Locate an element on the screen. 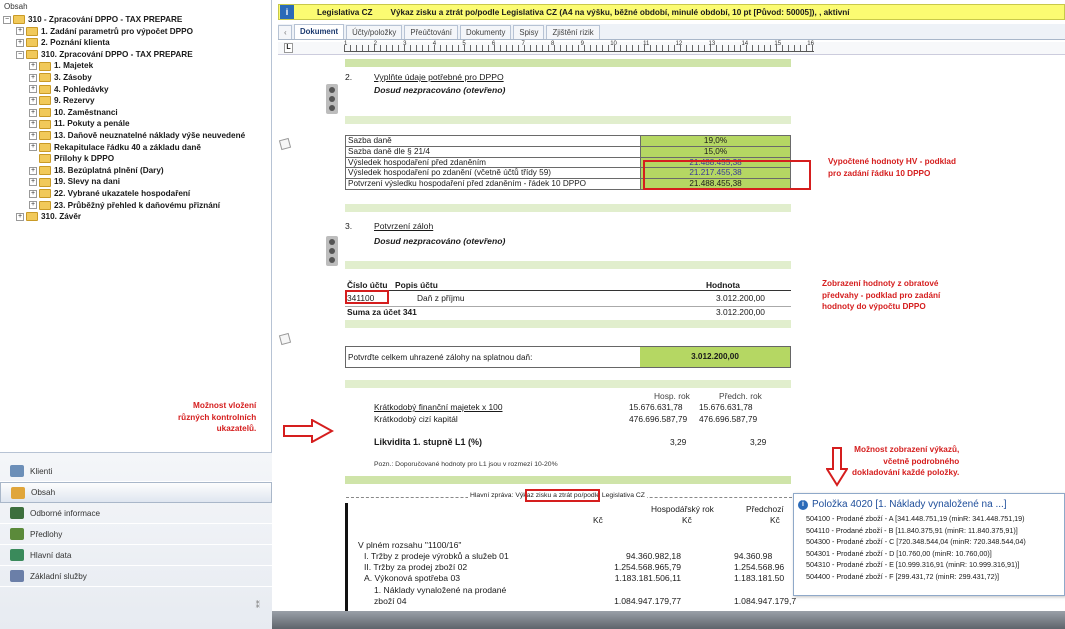  report-row-previous: 1.084.947.179,7 is located at coordinates (765, 601).